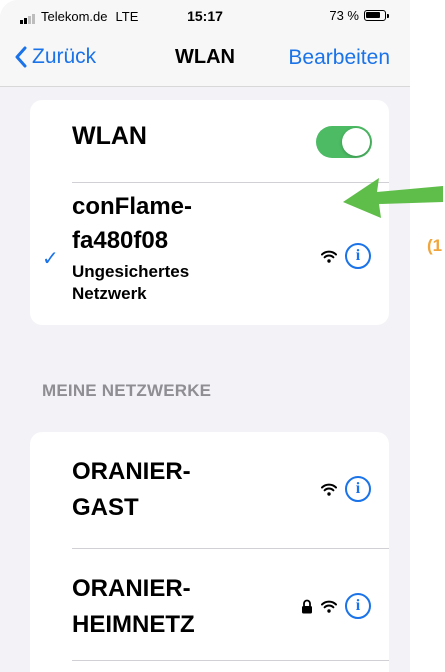 The width and height of the screenshot is (445, 672). I want to click on navigation-bar: Zurück WLAN Bearbeiten, so click(205, 60).